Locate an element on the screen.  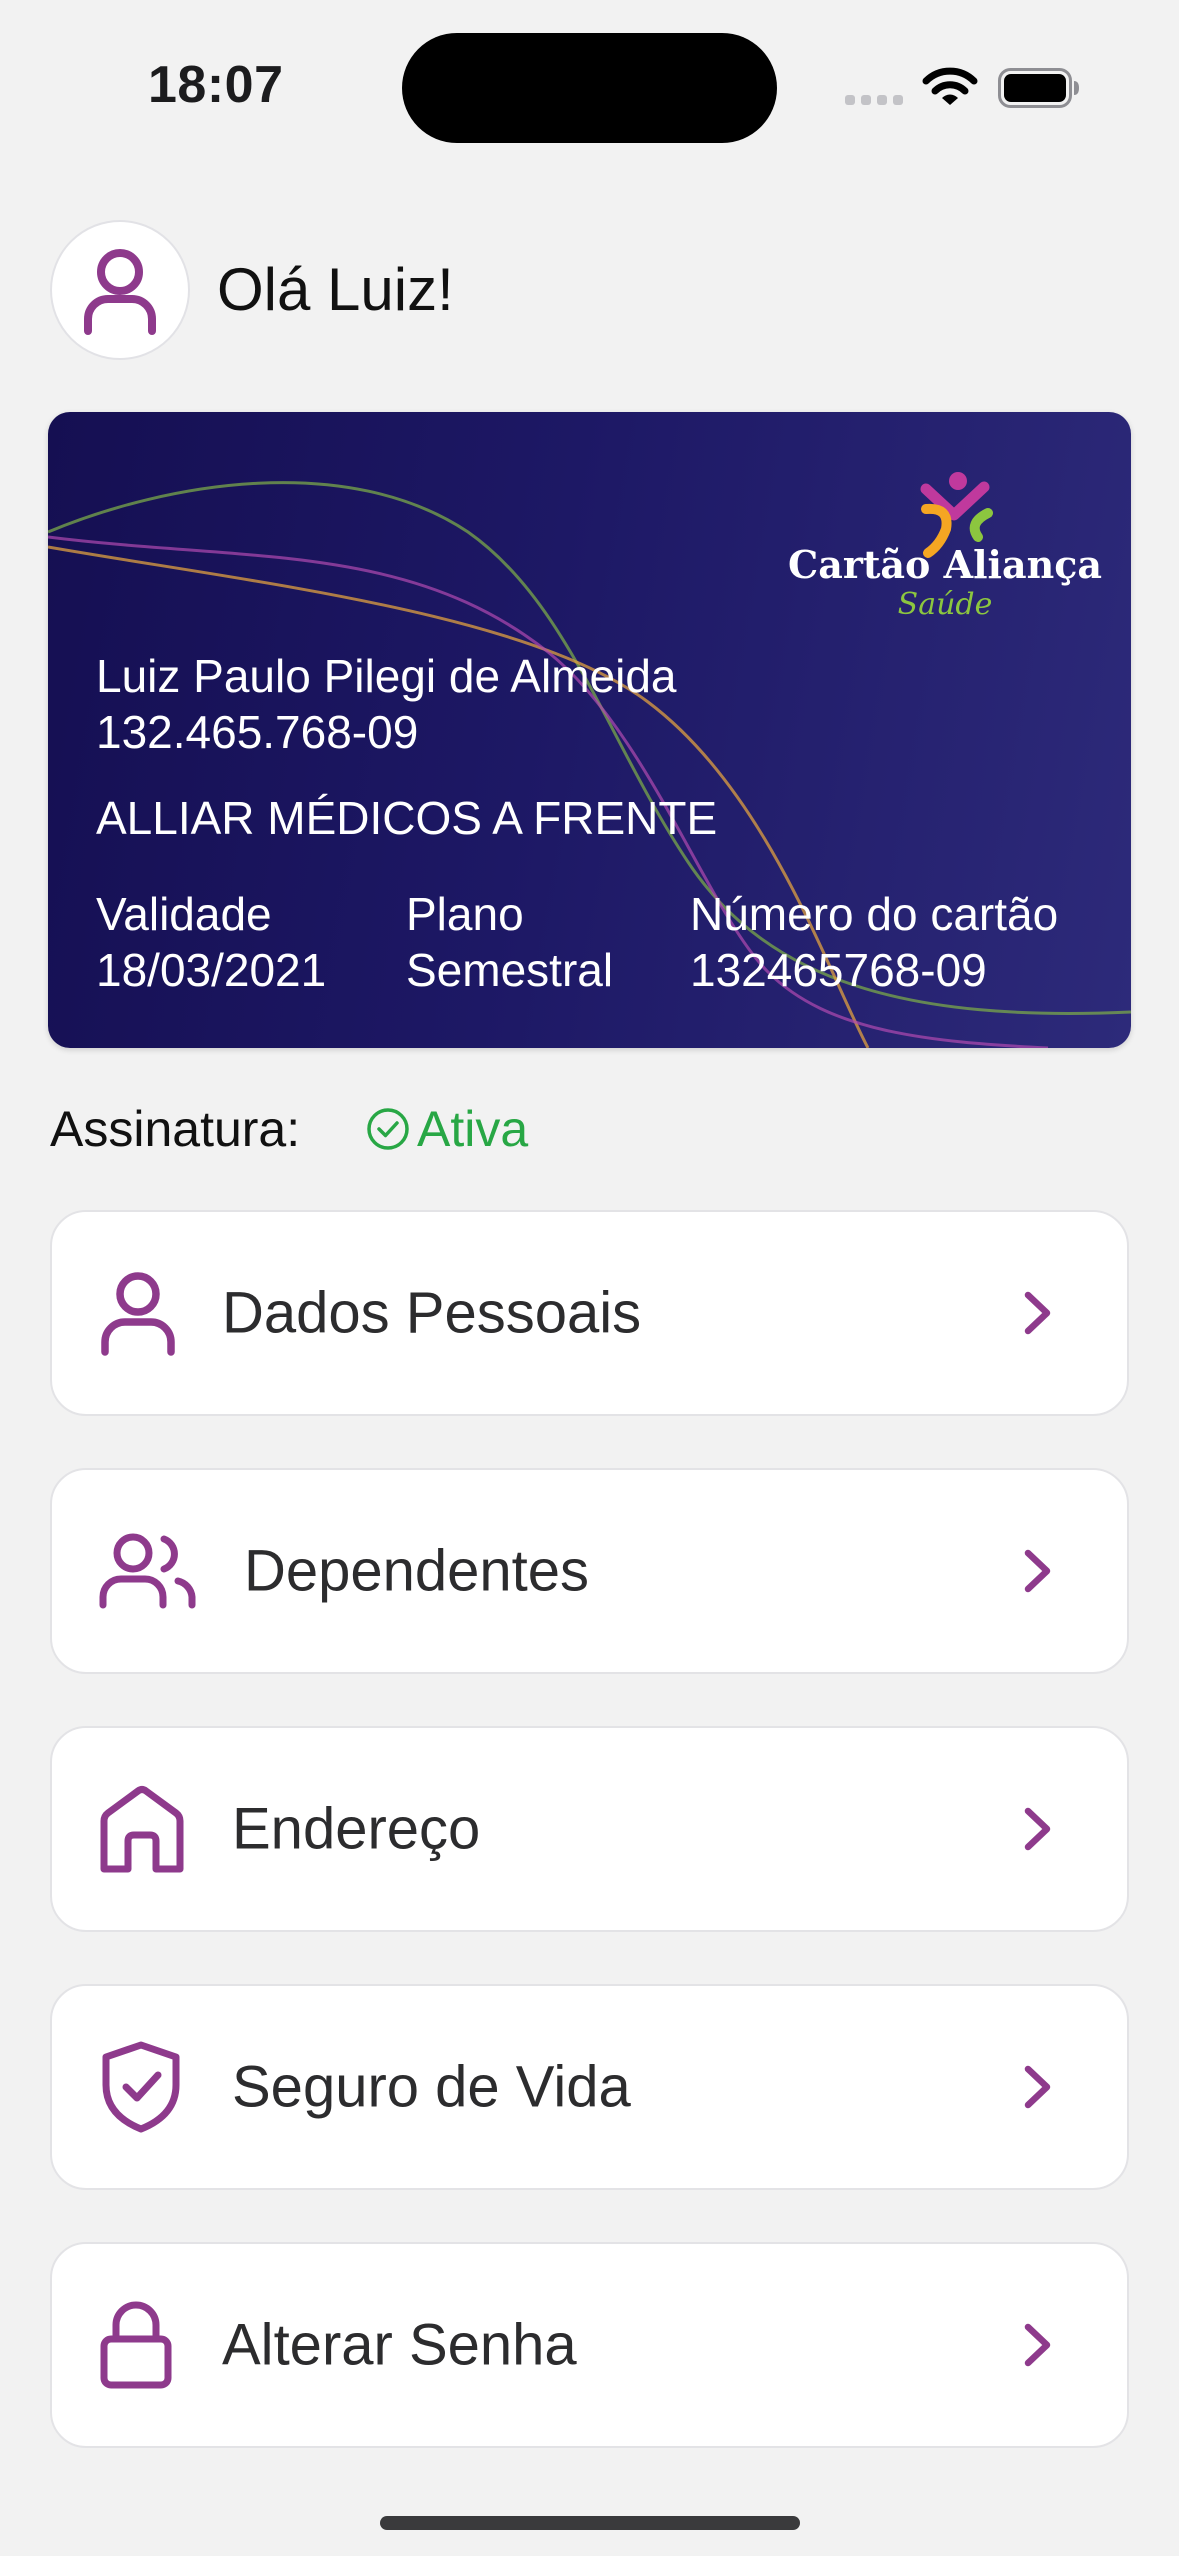
card-validity-value: 18/03/2021 is located at coordinates (211, 970).